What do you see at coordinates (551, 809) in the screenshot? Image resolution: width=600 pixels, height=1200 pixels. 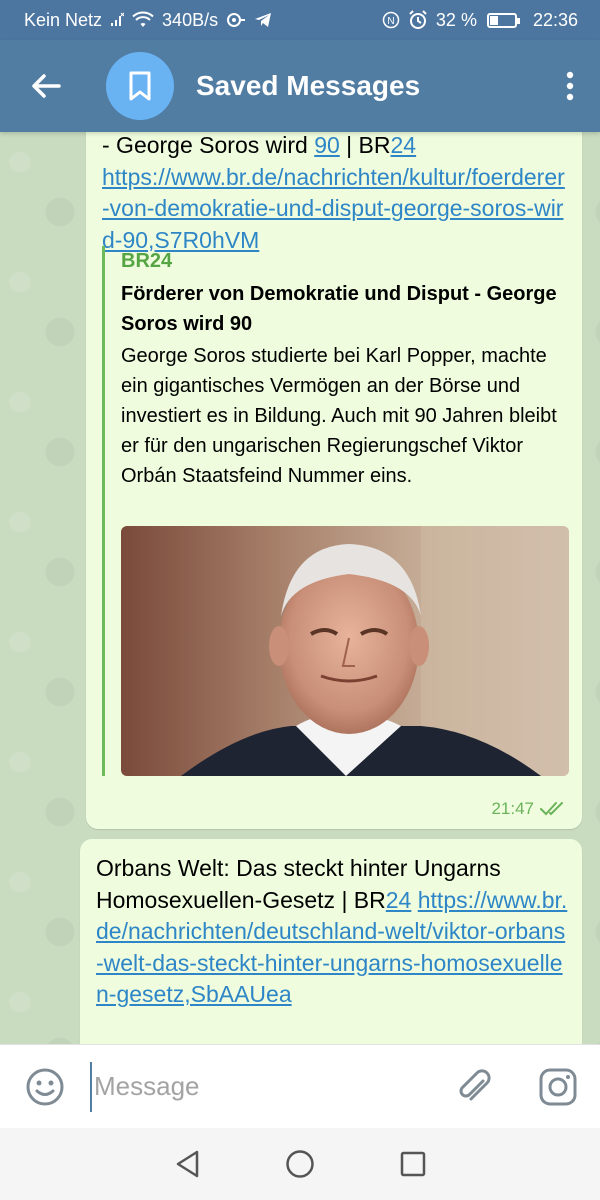 I see `double-check-icon` at bounding box center [551, 809].